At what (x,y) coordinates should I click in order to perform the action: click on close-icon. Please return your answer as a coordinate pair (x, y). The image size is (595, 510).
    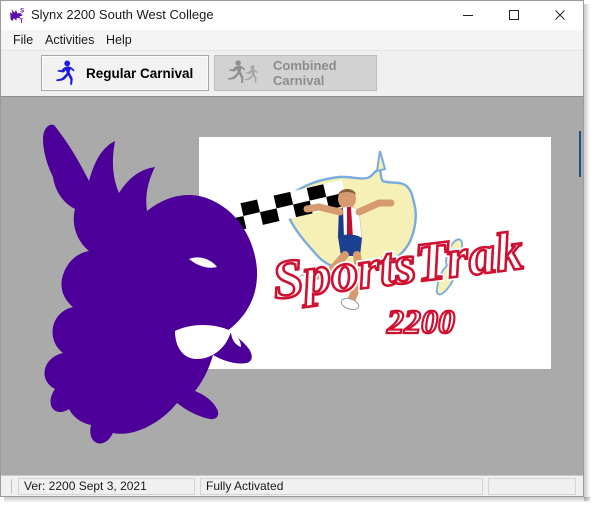
    Looking at the image, I should click on (560, 15).